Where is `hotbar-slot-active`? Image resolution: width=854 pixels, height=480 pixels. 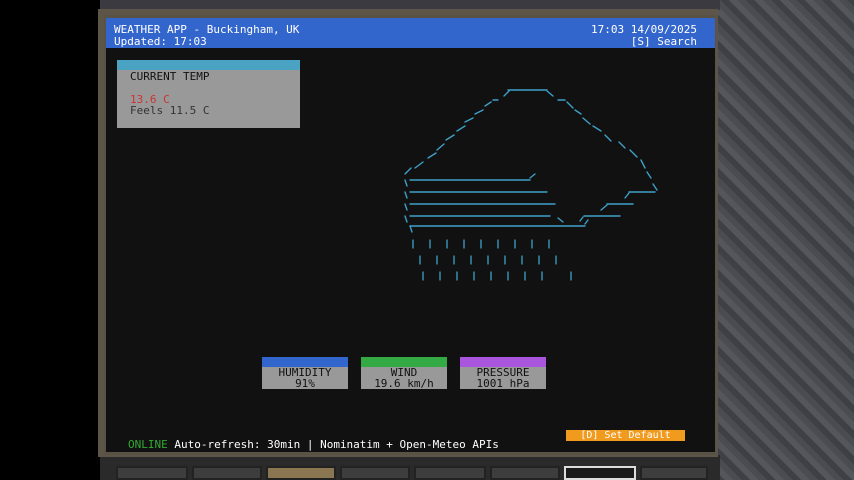 hotbar-slot-active is located at coordinates (600, 473).